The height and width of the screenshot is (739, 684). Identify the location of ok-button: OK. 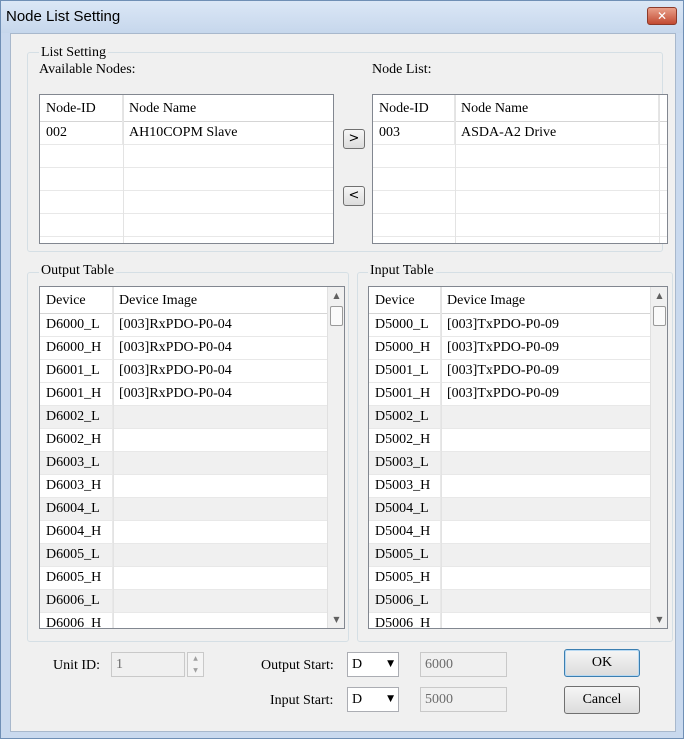
(602, 663).